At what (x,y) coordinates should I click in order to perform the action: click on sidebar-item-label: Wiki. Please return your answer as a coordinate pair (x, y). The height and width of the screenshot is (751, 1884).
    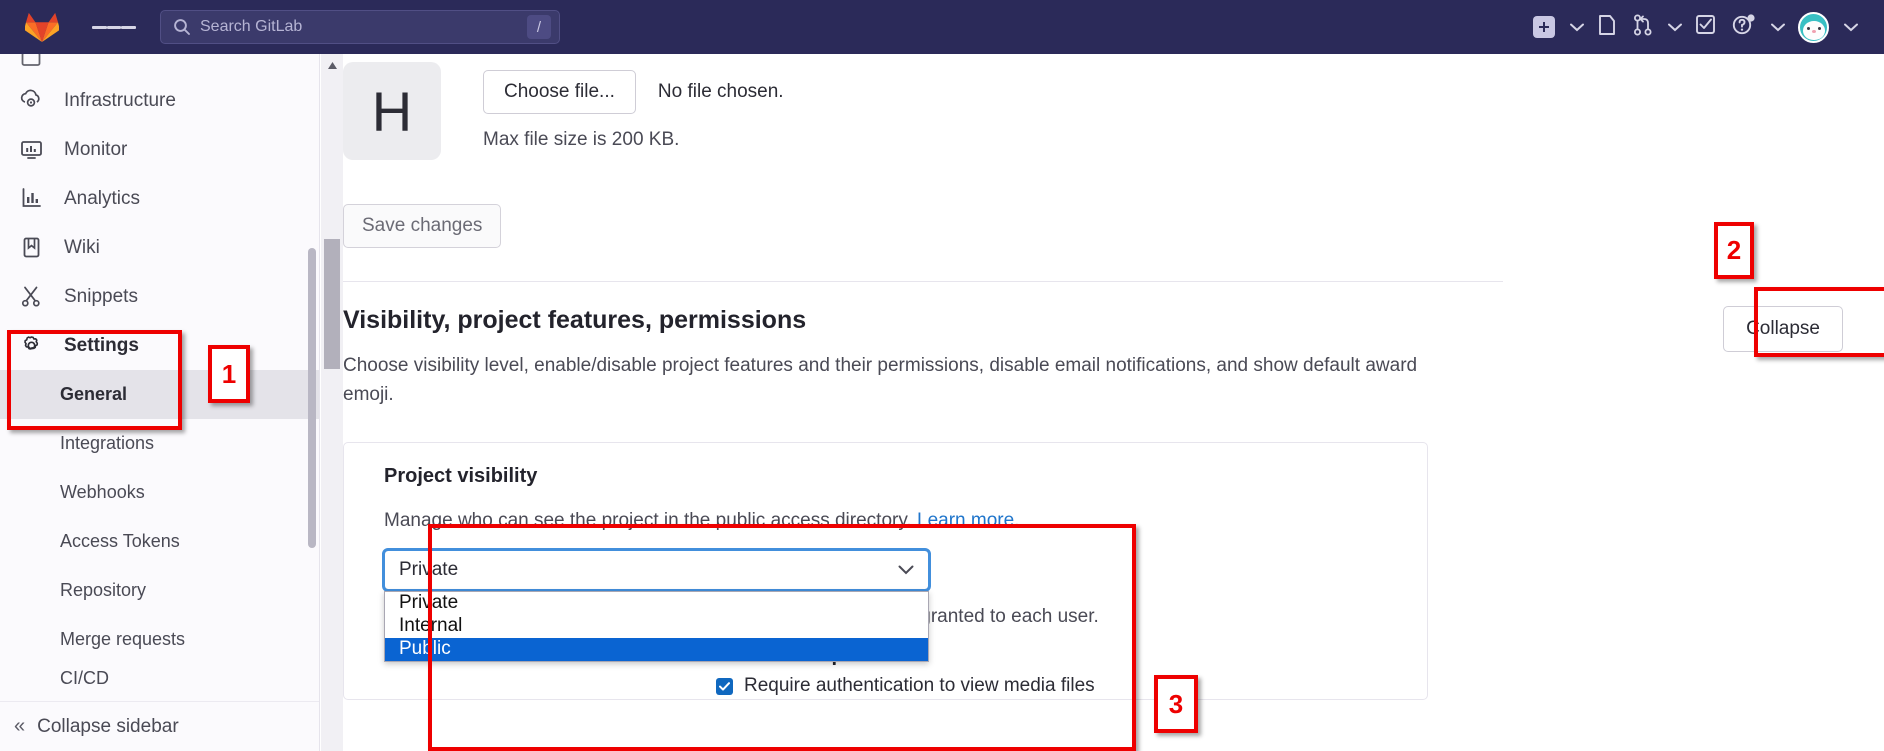
    Looking at the image, I should click on (82, 247).